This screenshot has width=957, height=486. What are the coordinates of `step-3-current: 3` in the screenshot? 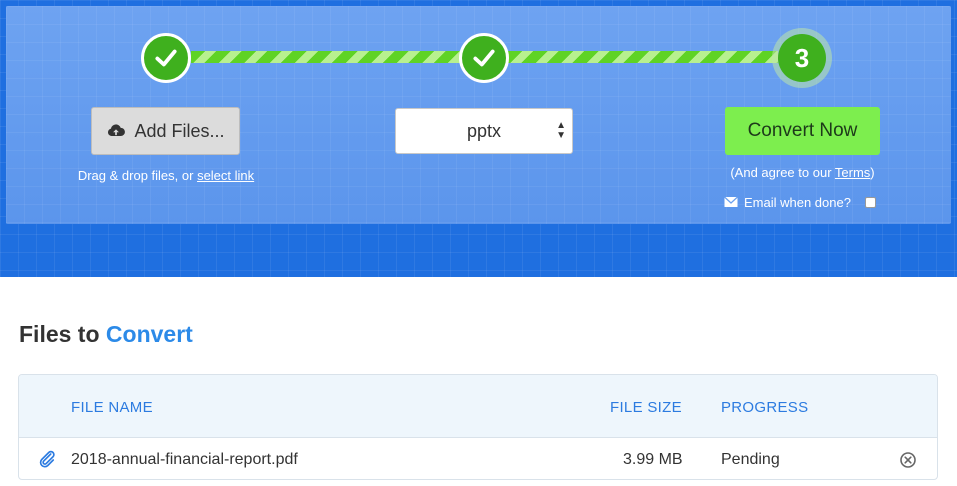 It's located at (802, 58).